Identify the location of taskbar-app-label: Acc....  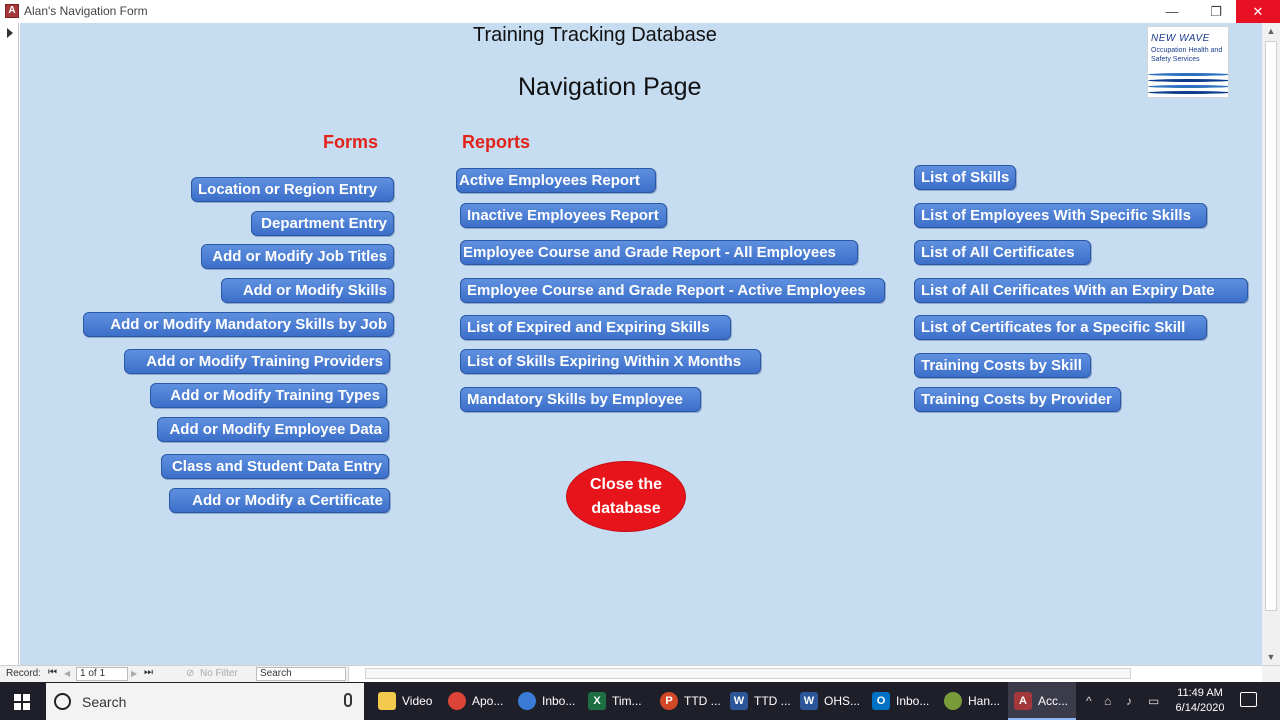
(1053, 701).